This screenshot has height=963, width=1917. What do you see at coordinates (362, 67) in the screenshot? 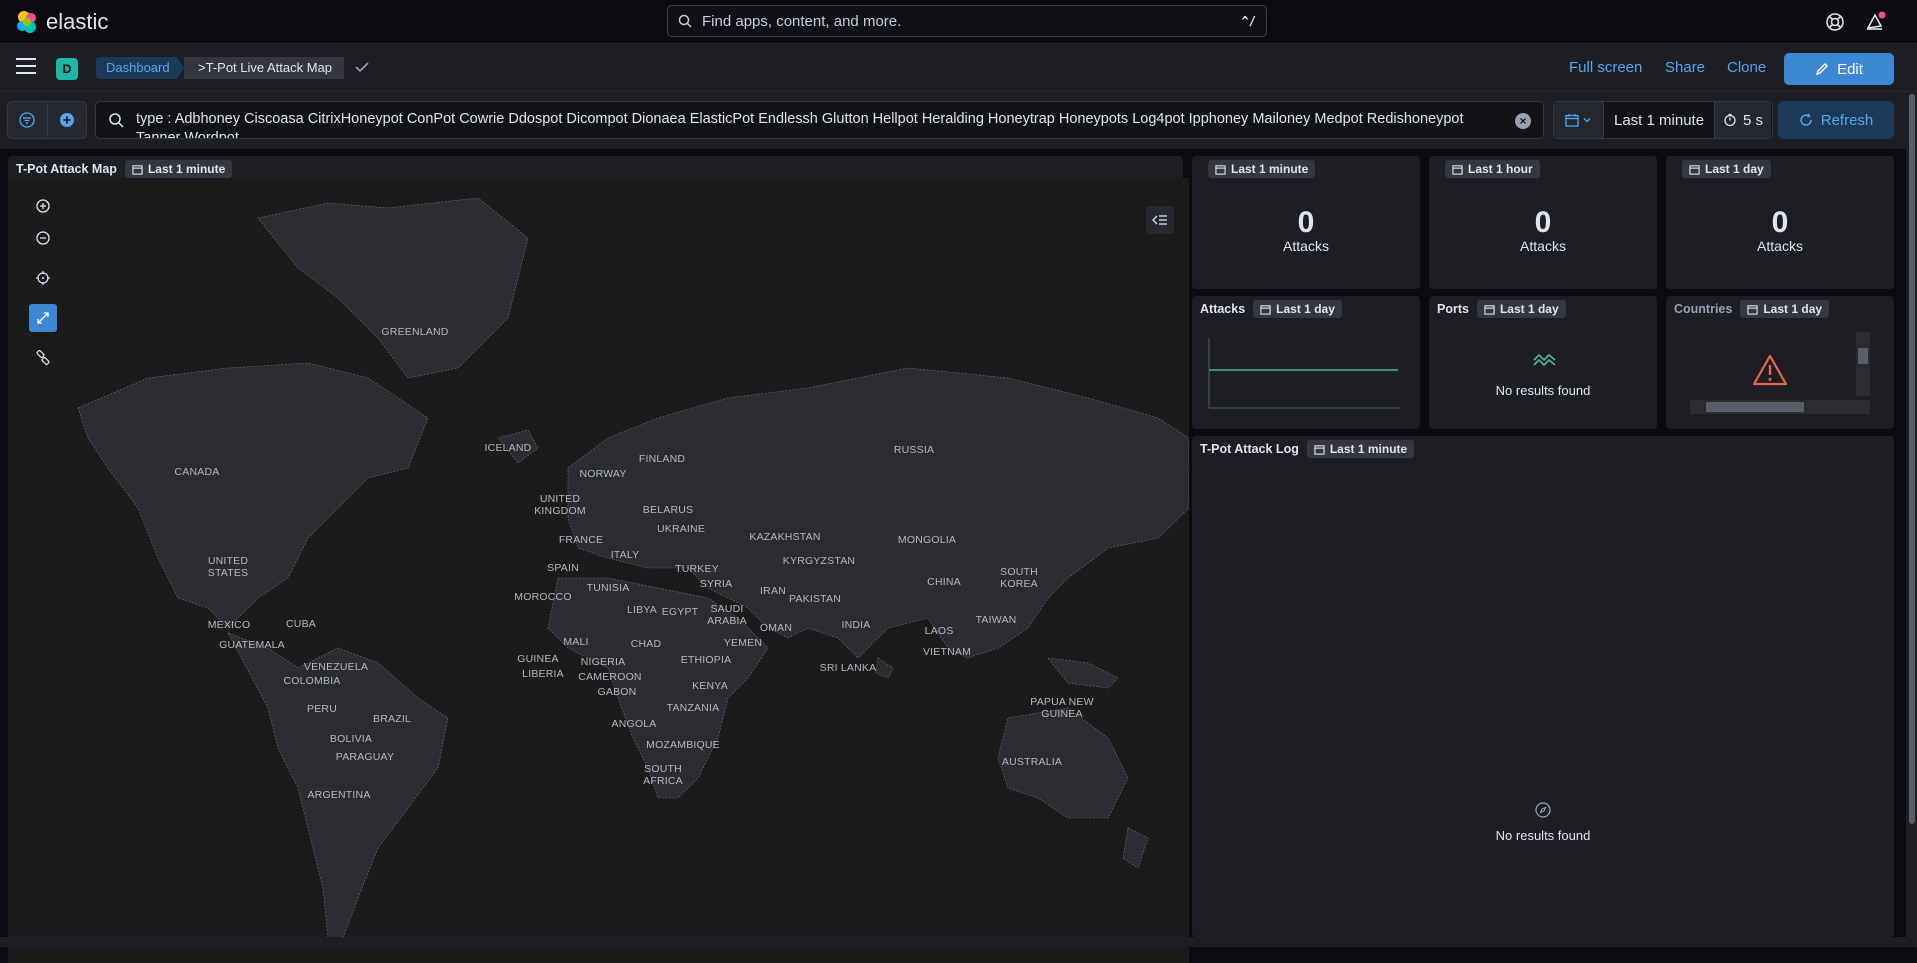
I see `check-icon` at bounding box center [362, 67].